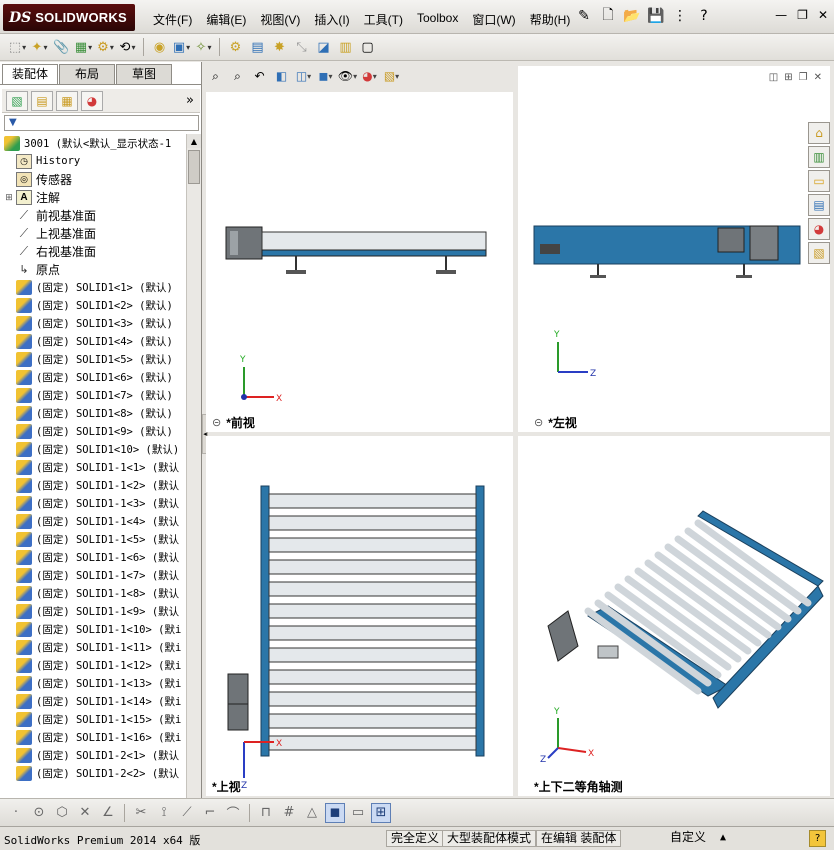  Describe the element at coordinates (94, 629) in the screenshot. I see `tree-component-row: (固定) SOLID1-1<10> (默i` at that location.